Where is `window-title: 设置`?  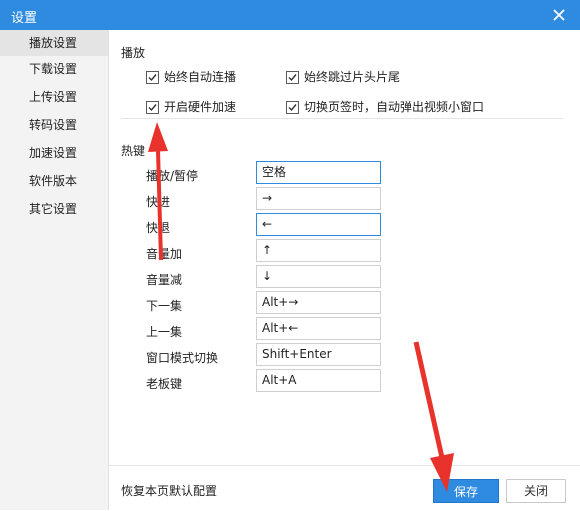 window-title: 设置 is located at coordinates (24, 18).